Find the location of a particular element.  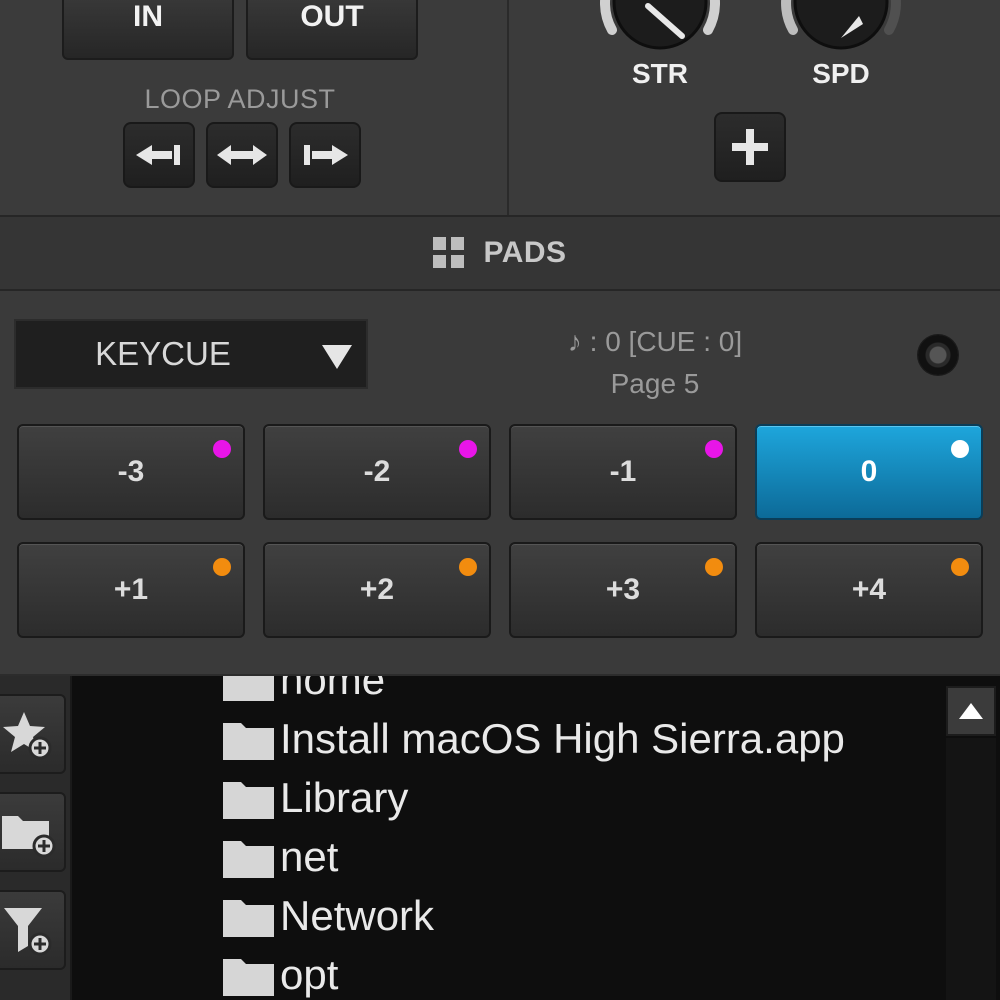

folder-item: net is located at coordinates (592, 856).